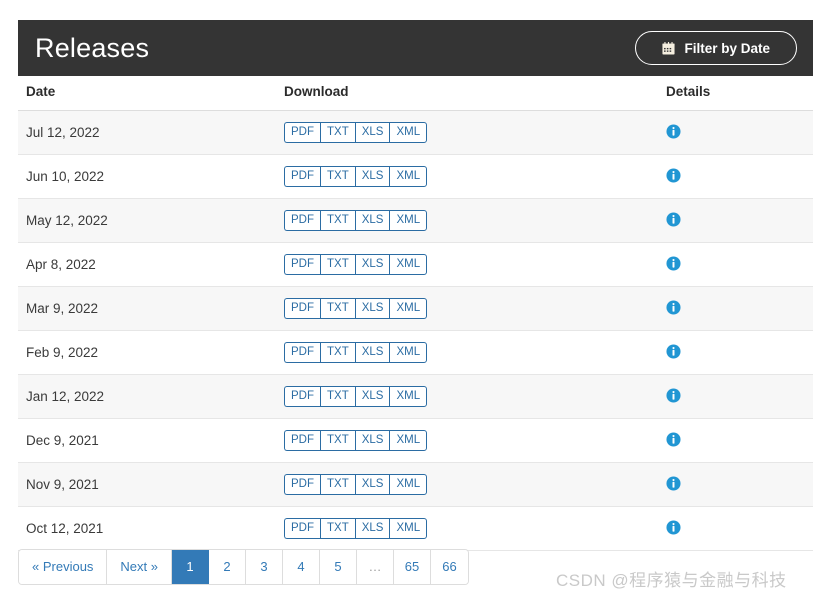 Image resolution: width=821 pixels, height=604 pixels. I want to click on page-title: Releases, so click(92, 47).